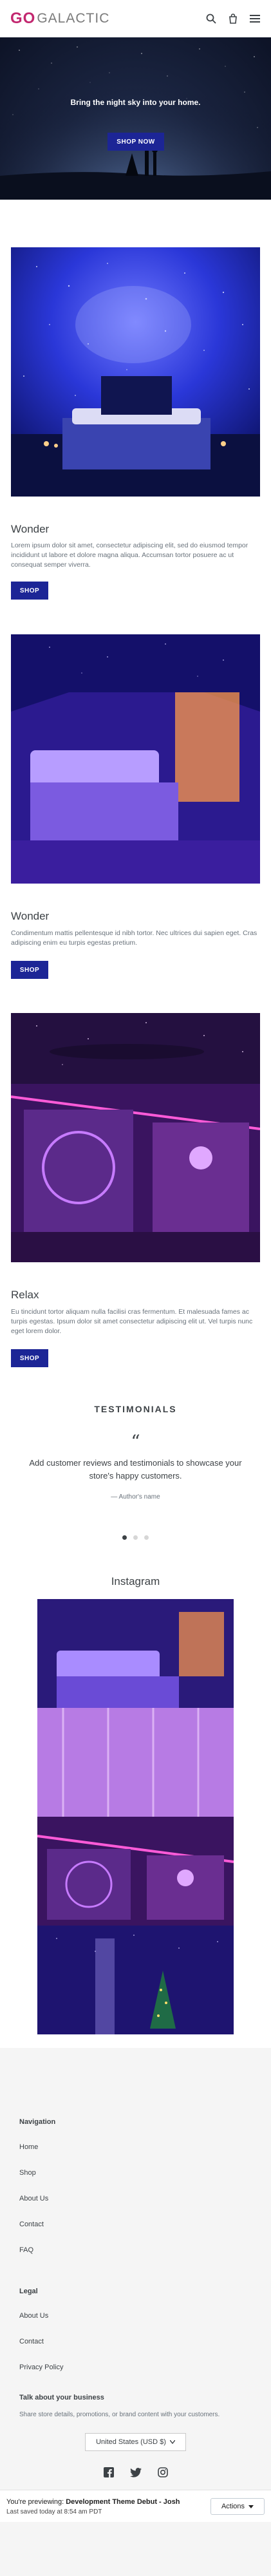 The image size is (271, 2576). What do you see at coordinates (28, 2173) in the screenshot?
I see `footer-link-shop: Shop` at bounding box center [28, 2173].